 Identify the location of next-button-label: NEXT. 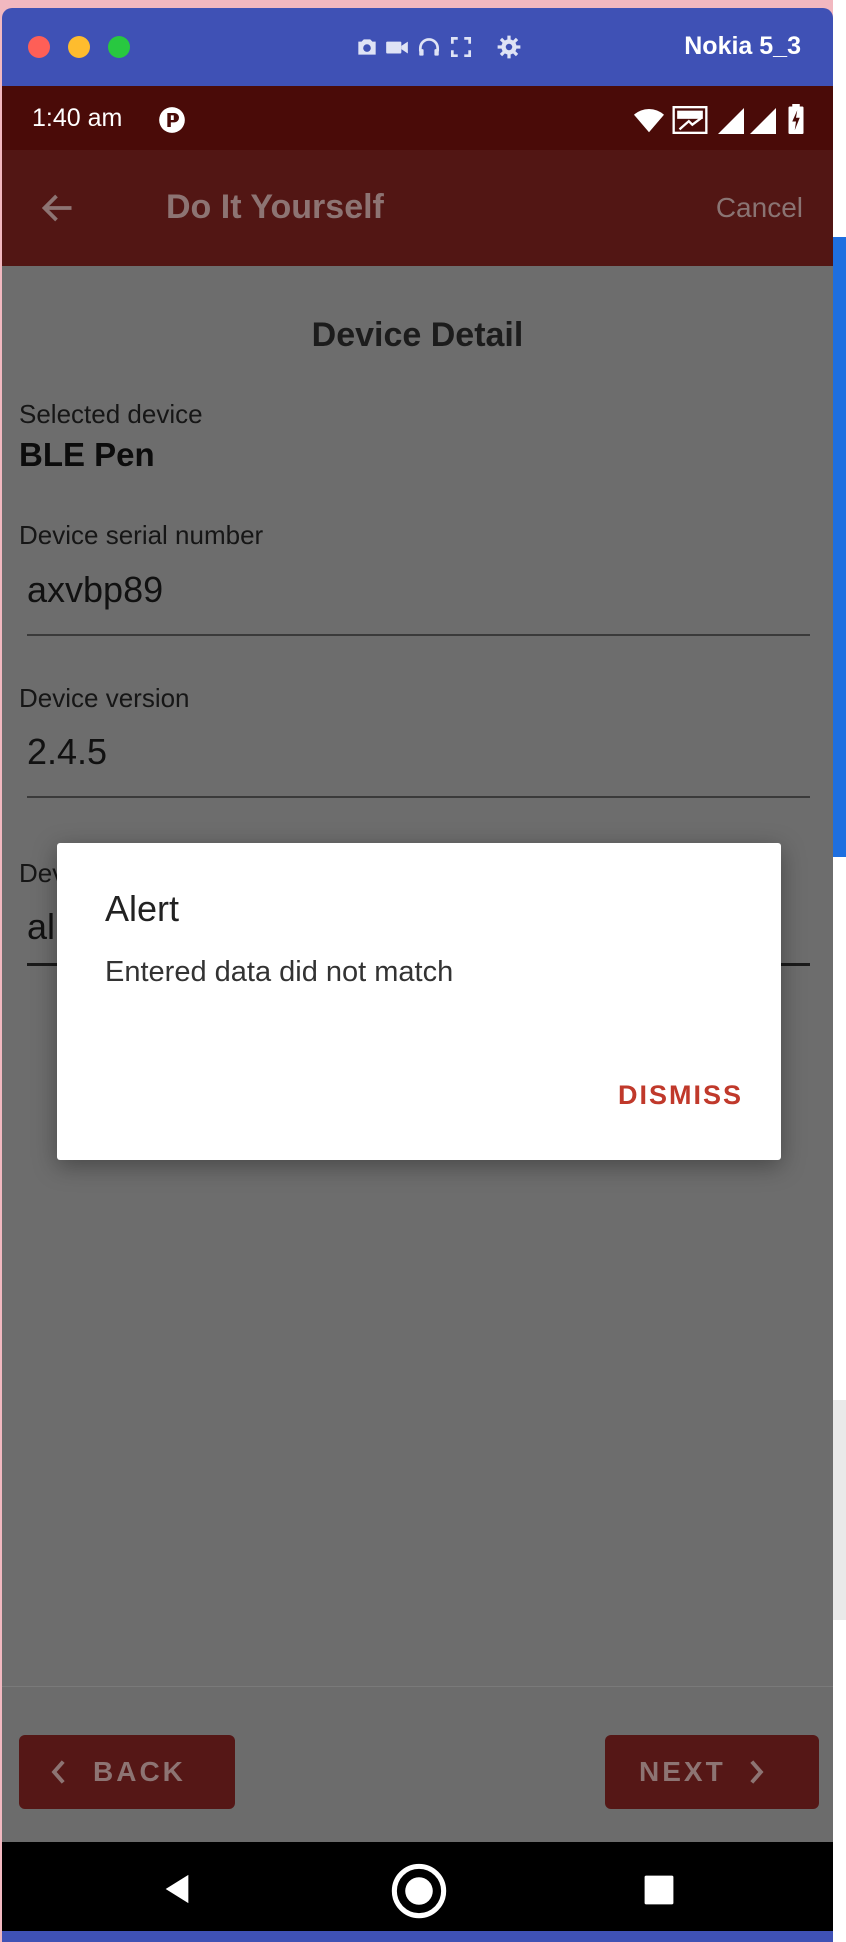
(682, 1771).